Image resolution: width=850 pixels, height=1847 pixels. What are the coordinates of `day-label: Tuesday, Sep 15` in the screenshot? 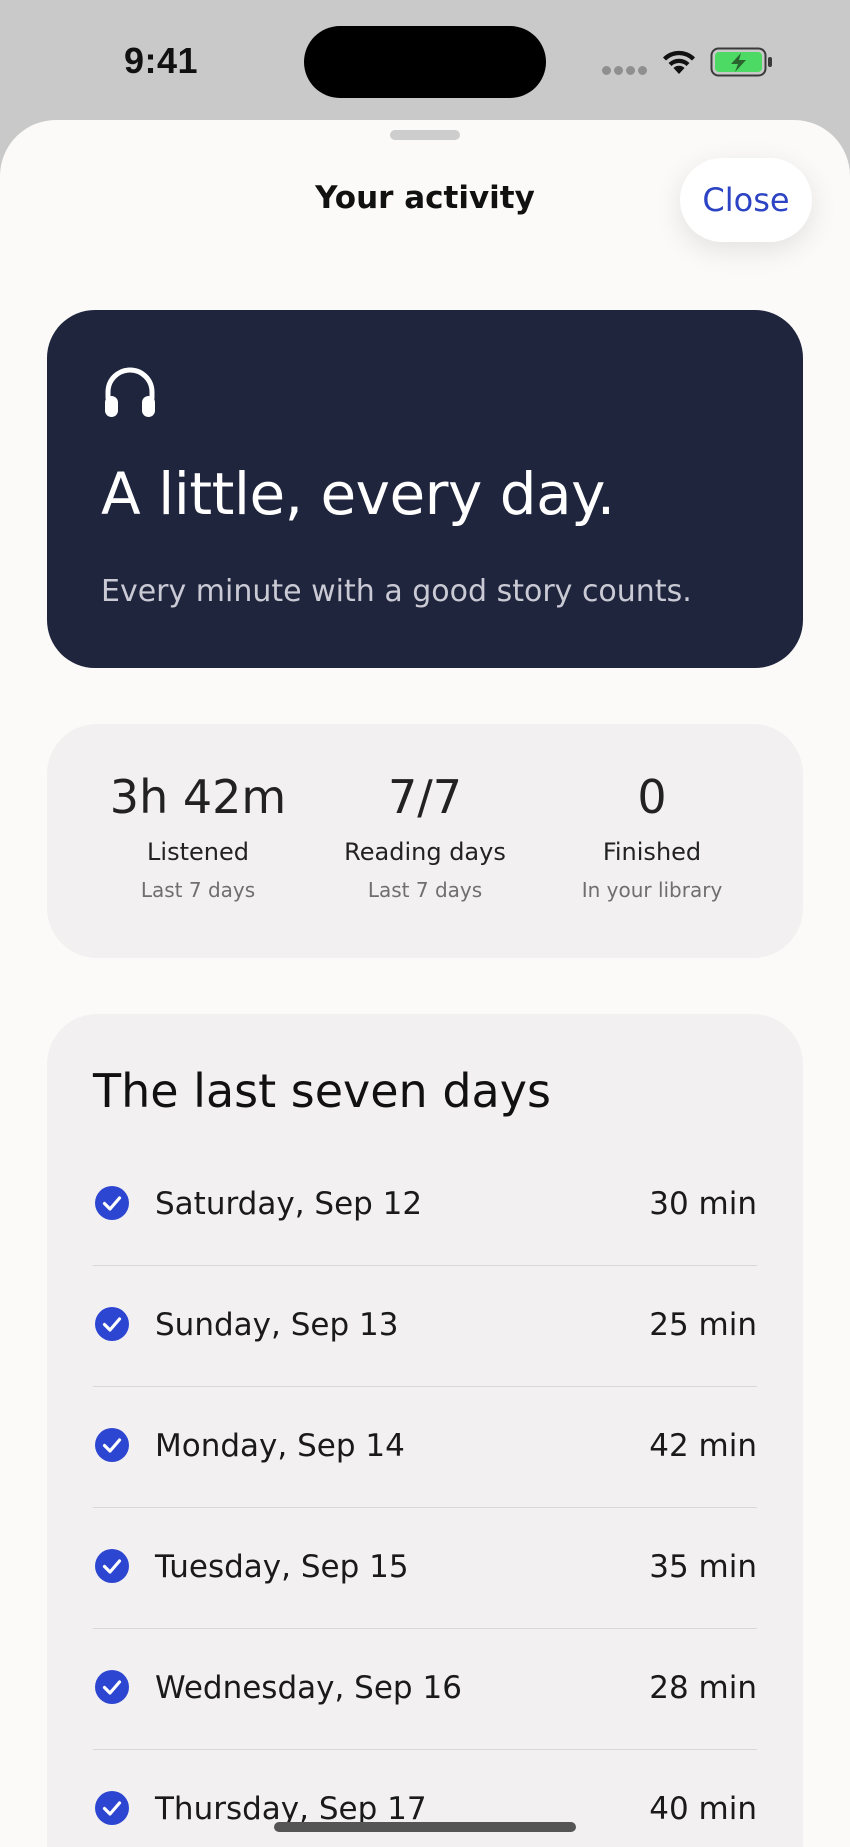 It's located at (282, 1567).